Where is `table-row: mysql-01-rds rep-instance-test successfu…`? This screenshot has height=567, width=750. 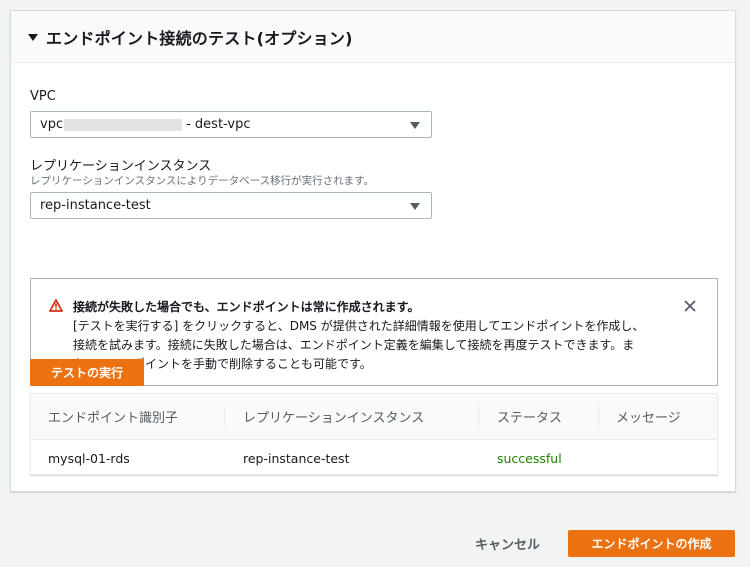 table-row: mysql-01-rds rep-instance-test successfu… is located at coordinates (374, 458).